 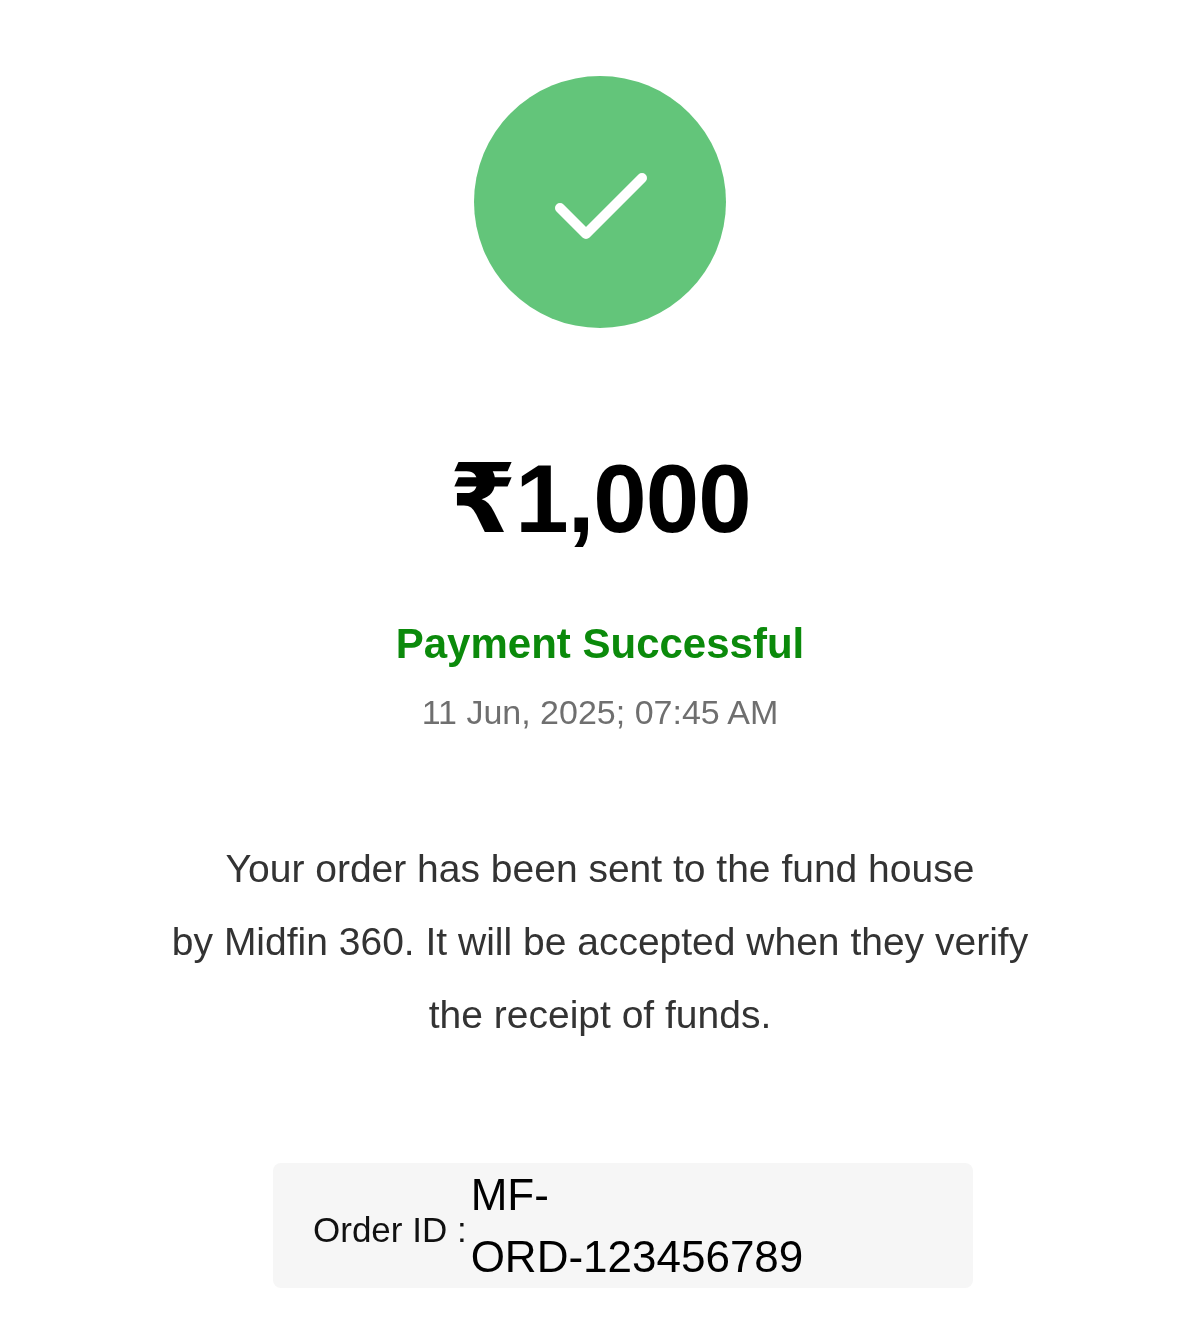 What do you see at coordinates (600, 499) in the screenshot?
I see `payment-amount: ₹1,000` at bounding box center [600, 499].